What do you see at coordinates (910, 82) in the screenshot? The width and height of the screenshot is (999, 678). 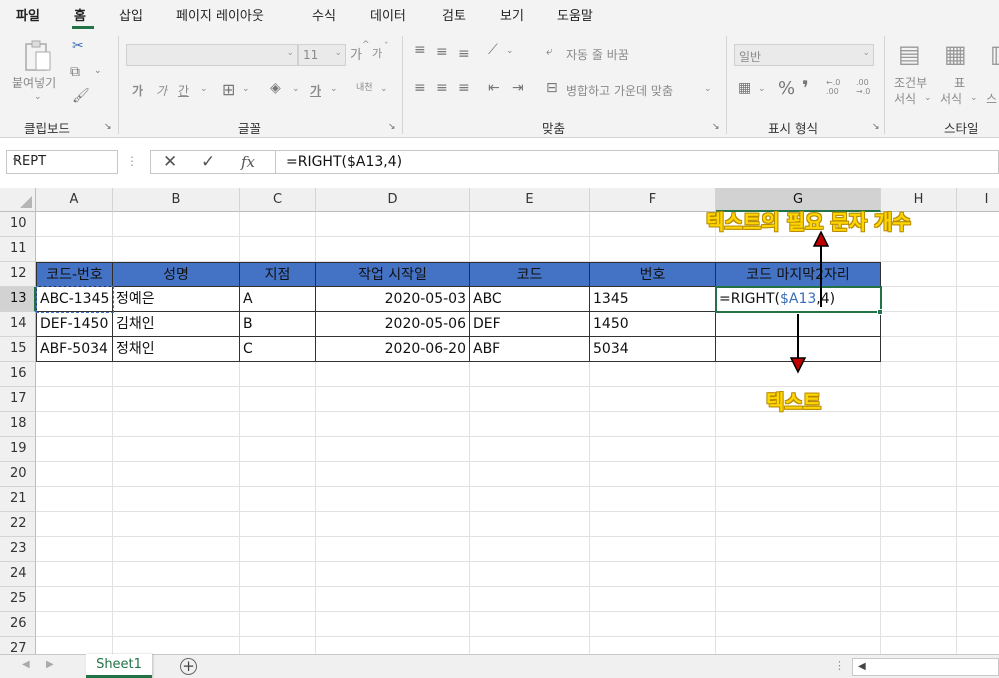 I see `conditional-formatting-label-1: 조건부` at bounding box center [910, 82].